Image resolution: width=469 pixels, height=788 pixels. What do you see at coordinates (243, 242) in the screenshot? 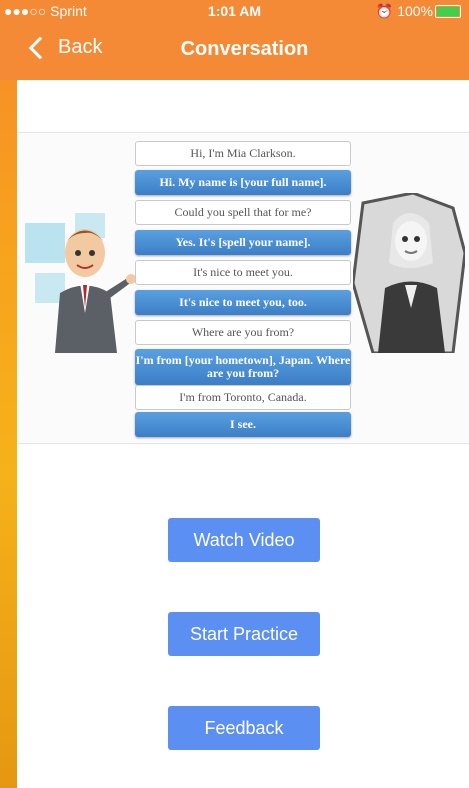
I see `dialogue-line-4: Yes. It's [spell your name].` at bounding box center [243, 242].